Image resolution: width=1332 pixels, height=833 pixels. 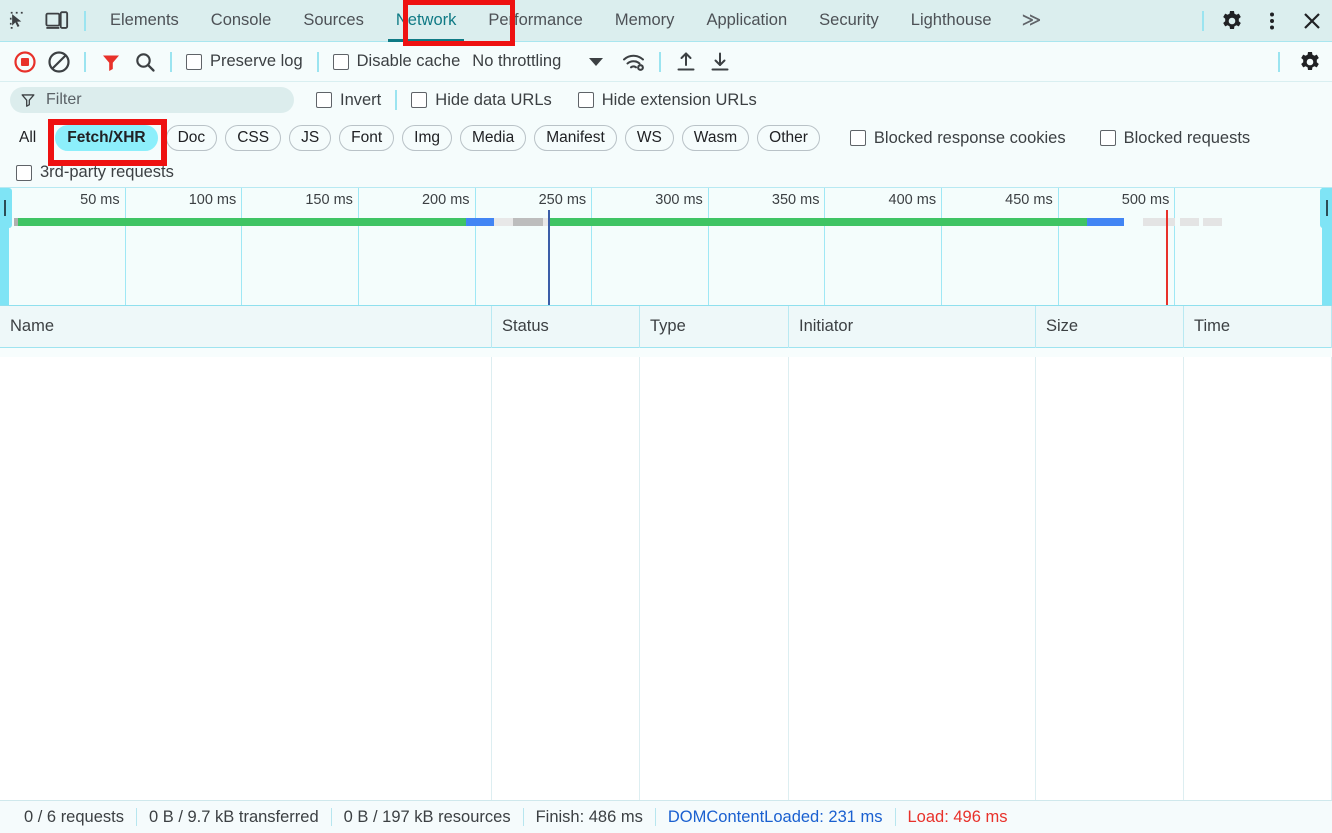 I want to click on tab-network: Network, so click(x=426, y=21).